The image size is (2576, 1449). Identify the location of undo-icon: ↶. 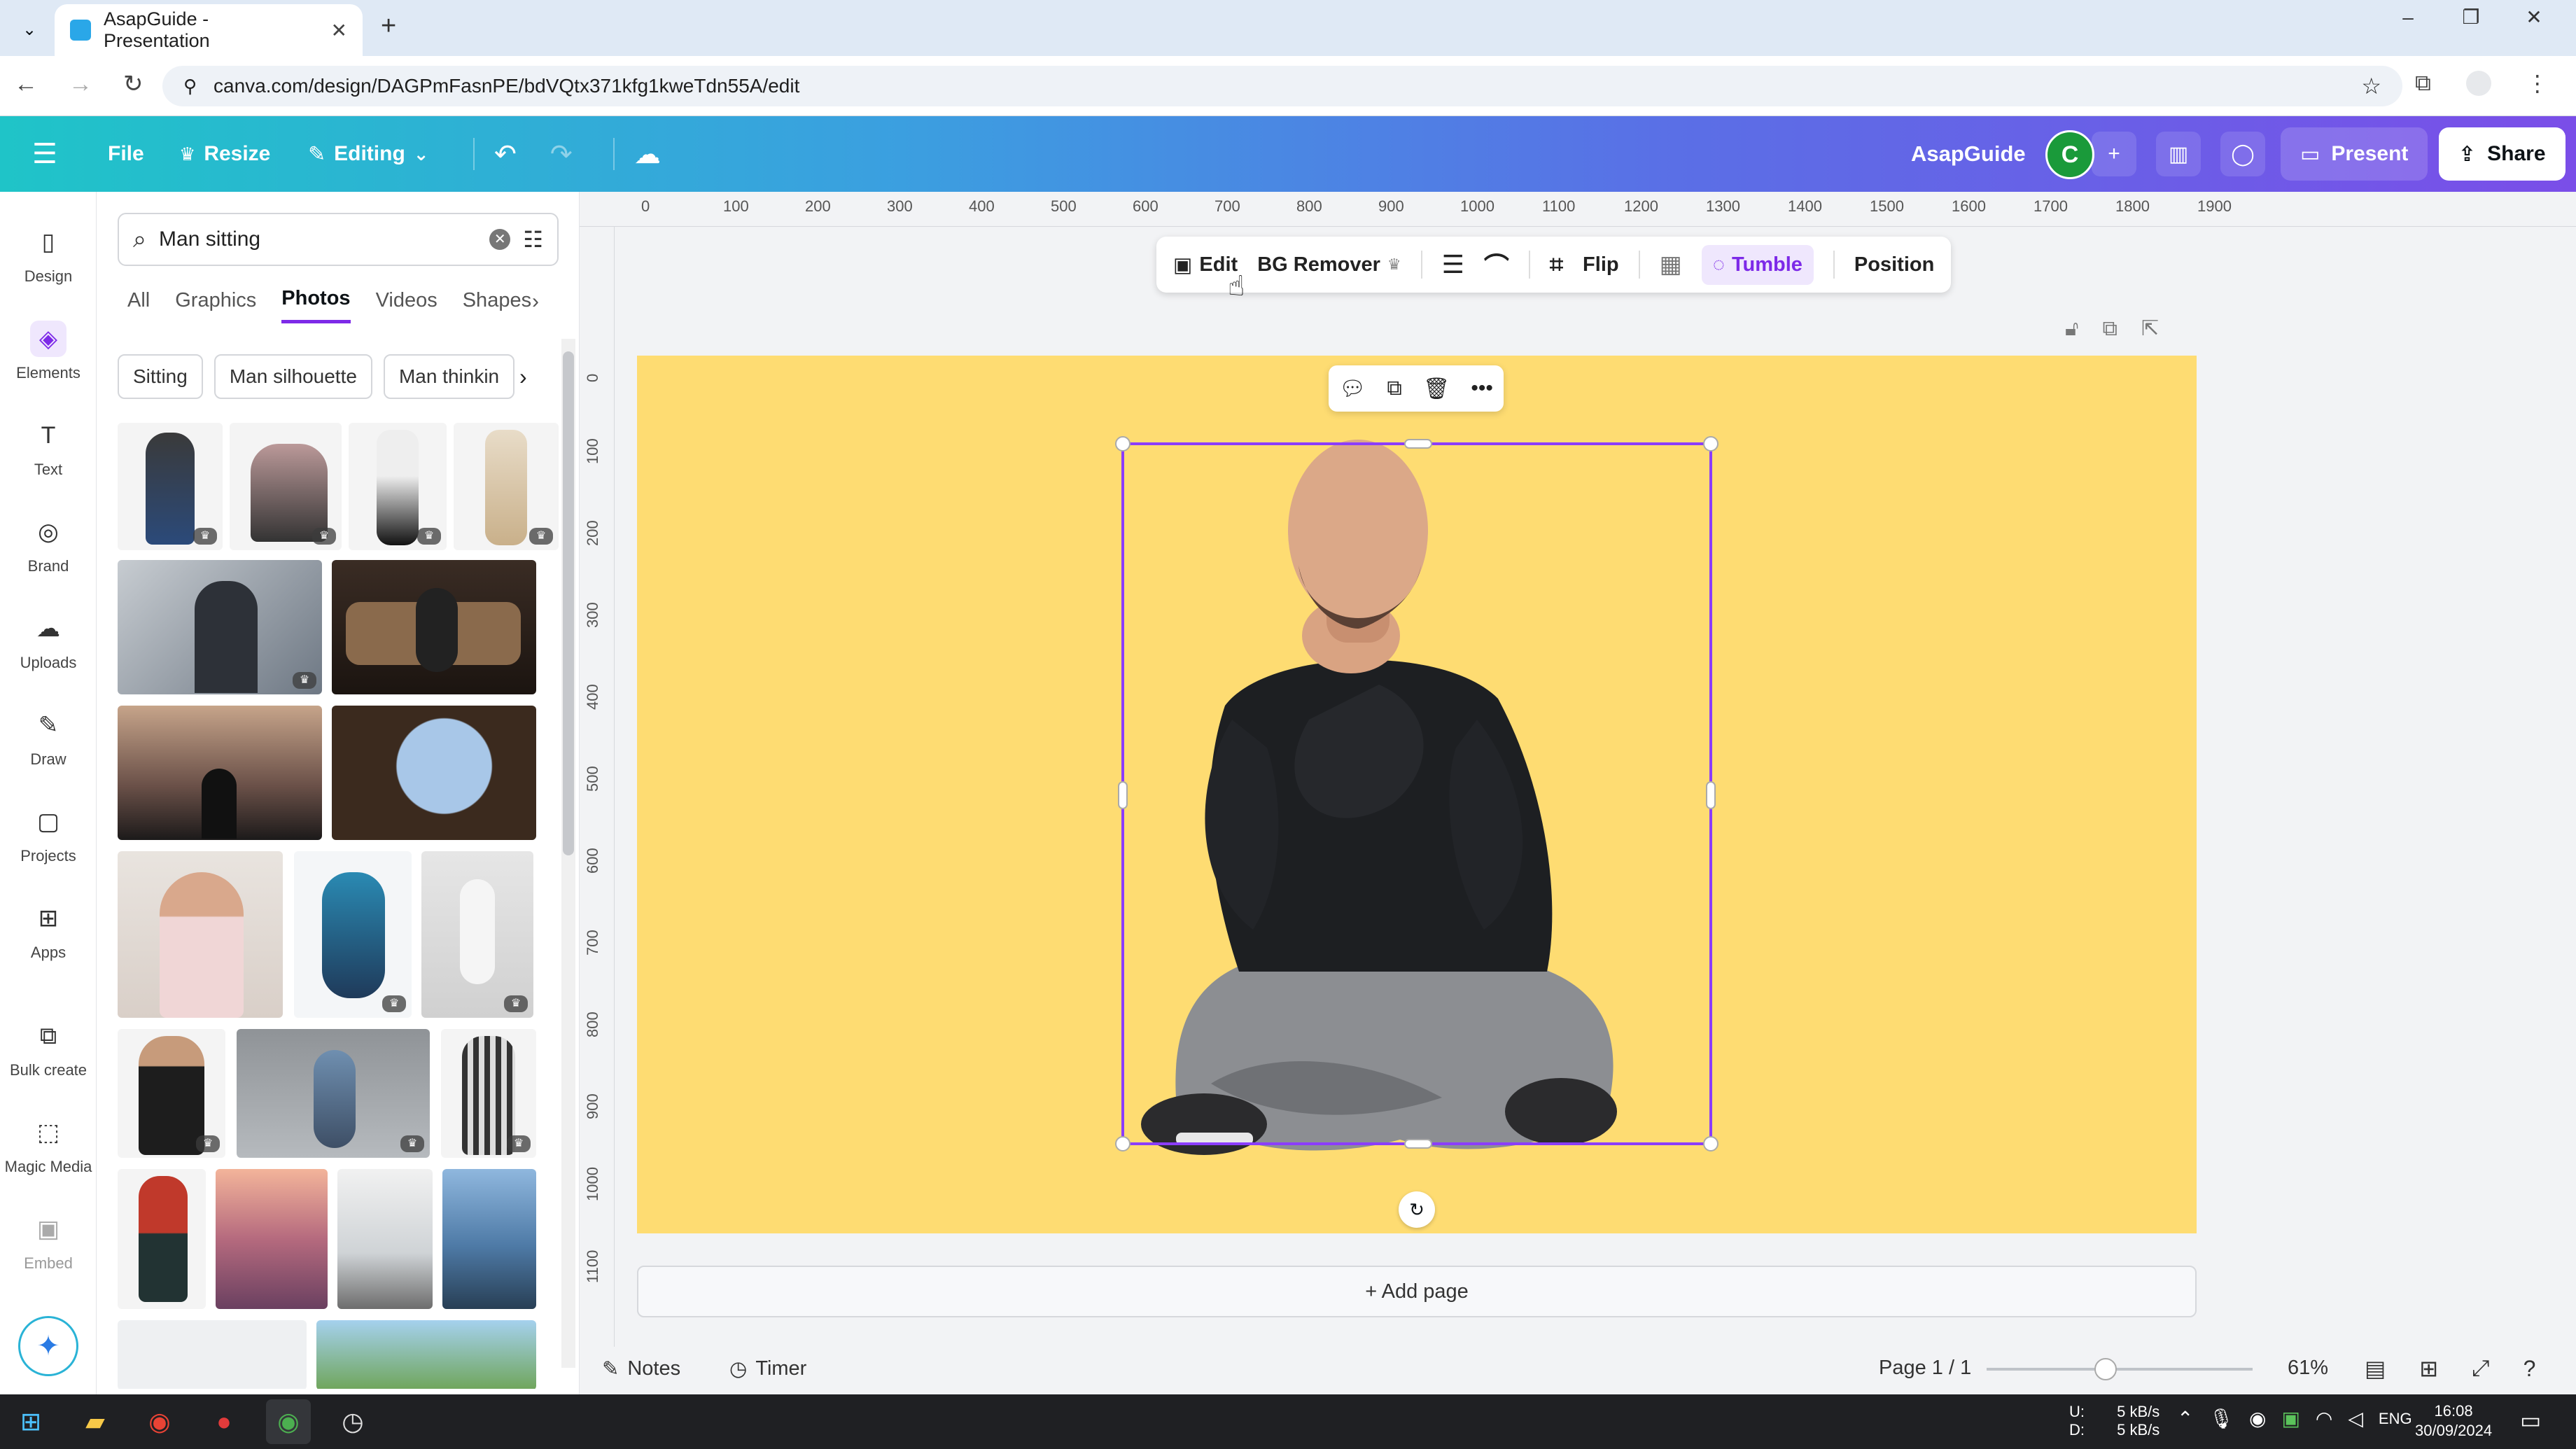
(505, 154).